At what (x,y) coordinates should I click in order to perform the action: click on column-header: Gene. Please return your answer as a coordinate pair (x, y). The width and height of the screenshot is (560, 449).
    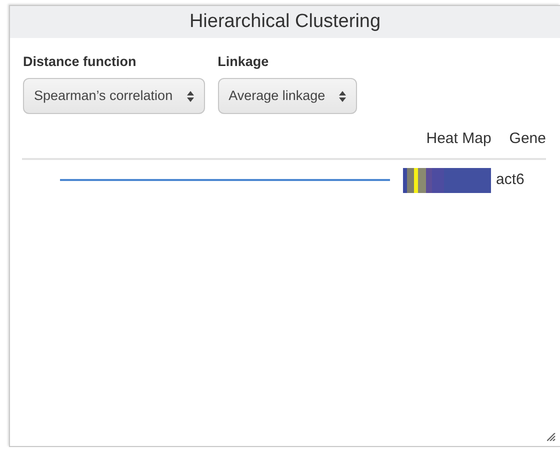
    Looking at the image, I should click on (527, 139).